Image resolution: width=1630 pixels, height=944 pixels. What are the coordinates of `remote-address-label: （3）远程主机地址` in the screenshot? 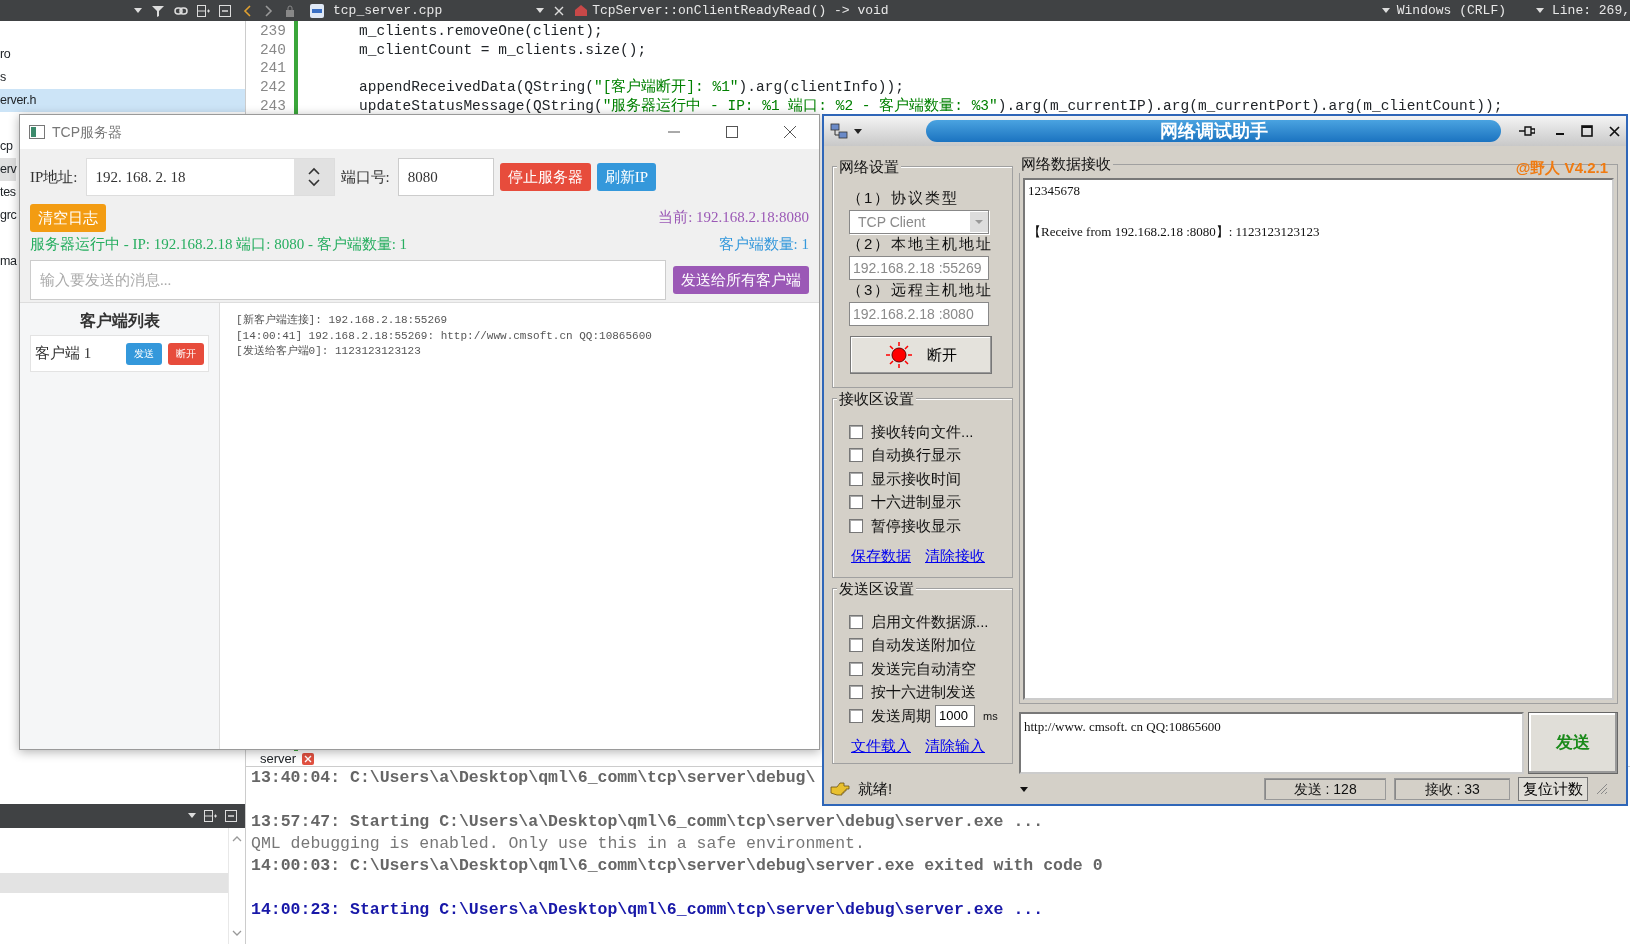 It's located at (921, 290).